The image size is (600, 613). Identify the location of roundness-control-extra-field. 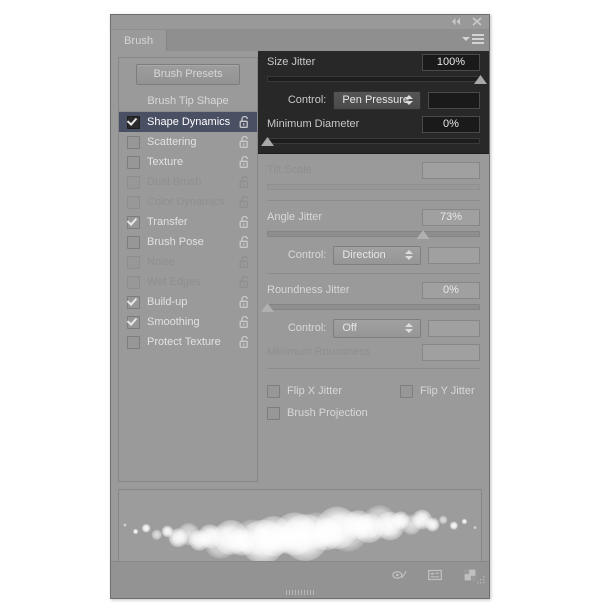
(453, 328).